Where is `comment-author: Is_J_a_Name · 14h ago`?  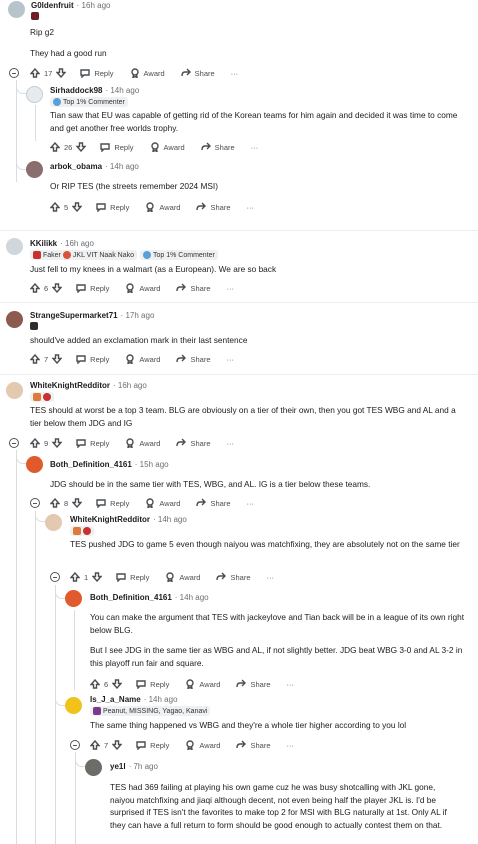 comment-author: Is_J_a_Name · 14h ago is located at coordinates (134, 699).